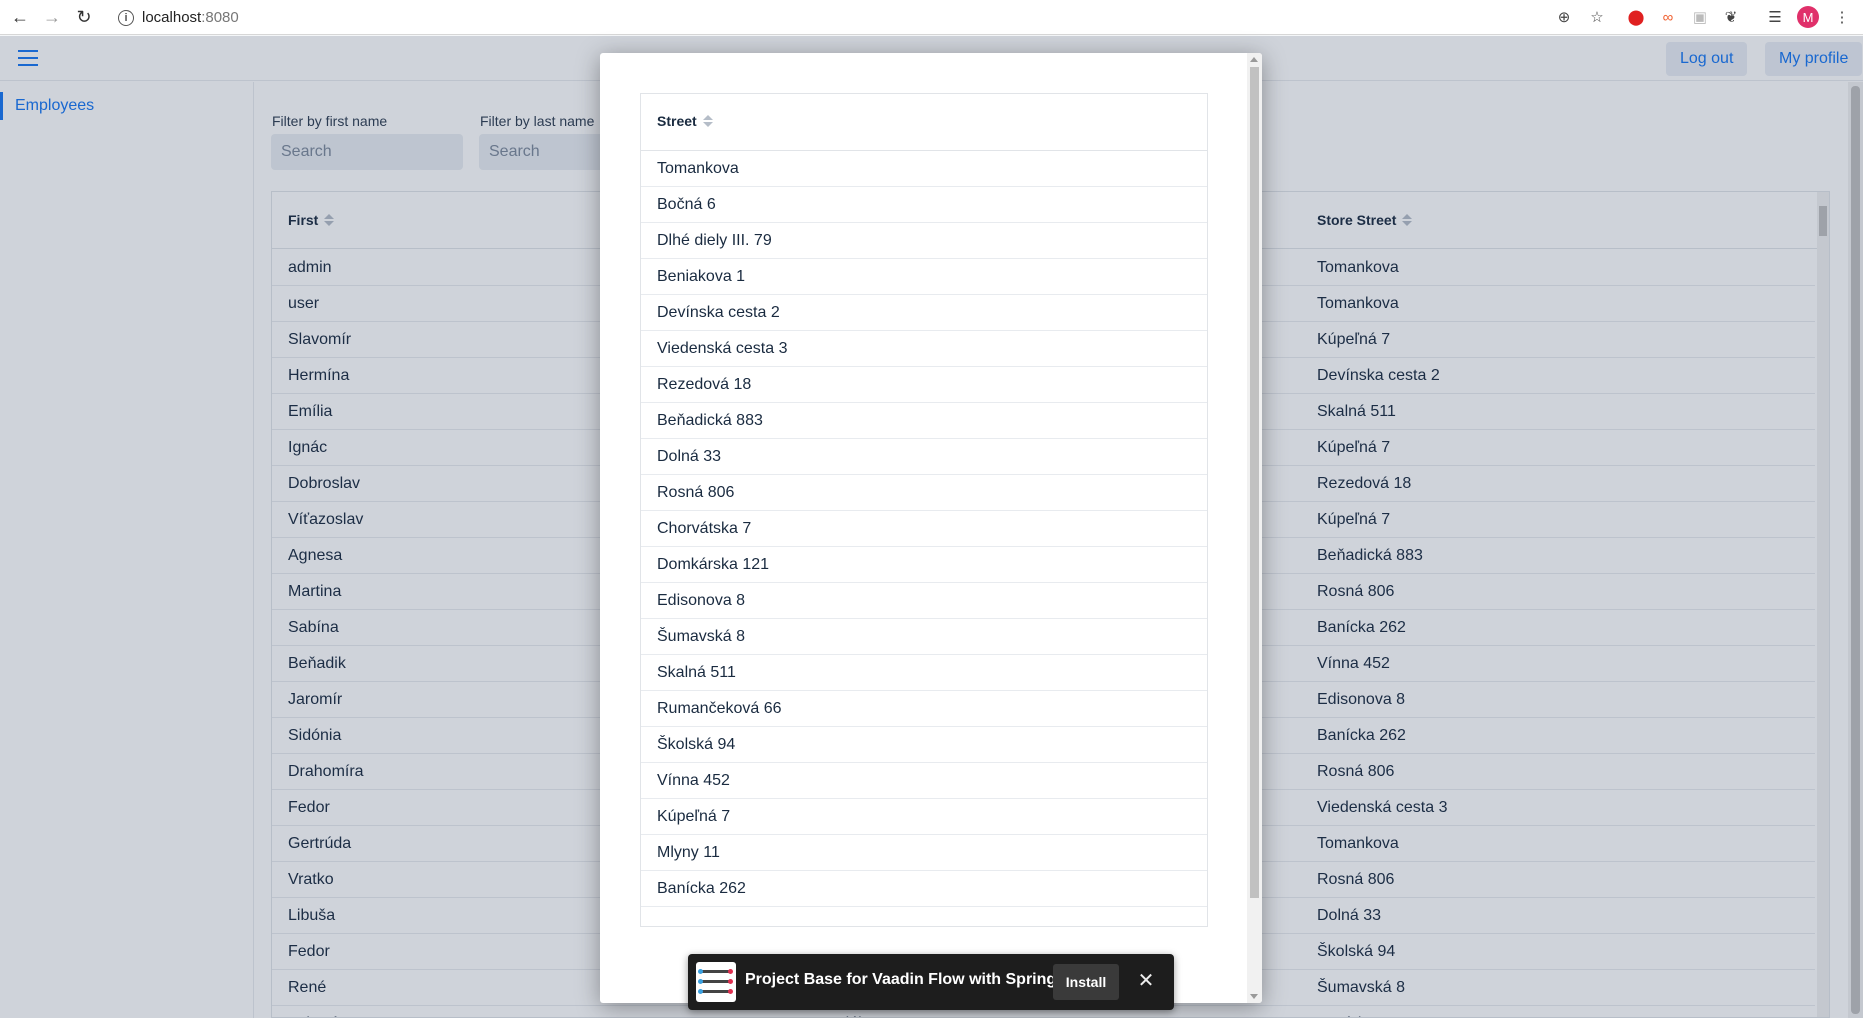 The width and height of the screenshot is (1863, 1018). I want to click on street-row: Školská 94, so click(924, 745).